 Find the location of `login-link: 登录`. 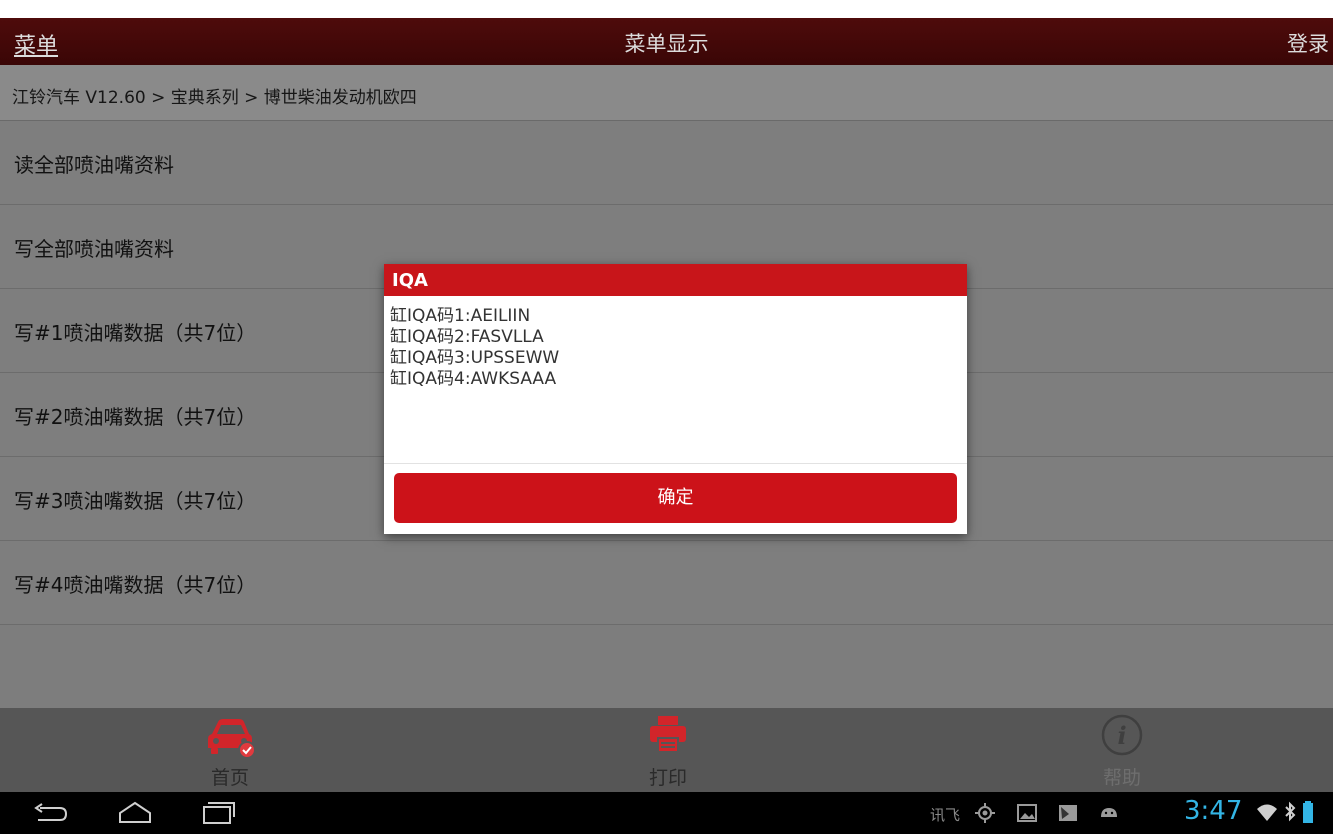

login-link: 登录 is located at coordinates (1308, 43).